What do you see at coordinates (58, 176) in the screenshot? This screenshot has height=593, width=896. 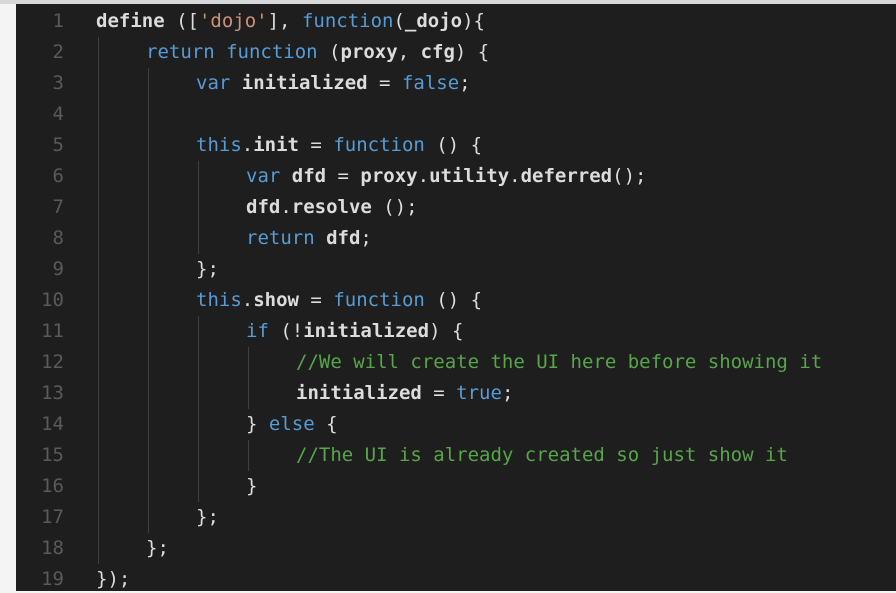 I see `line-number: 6` at bounding box center [58, 176].